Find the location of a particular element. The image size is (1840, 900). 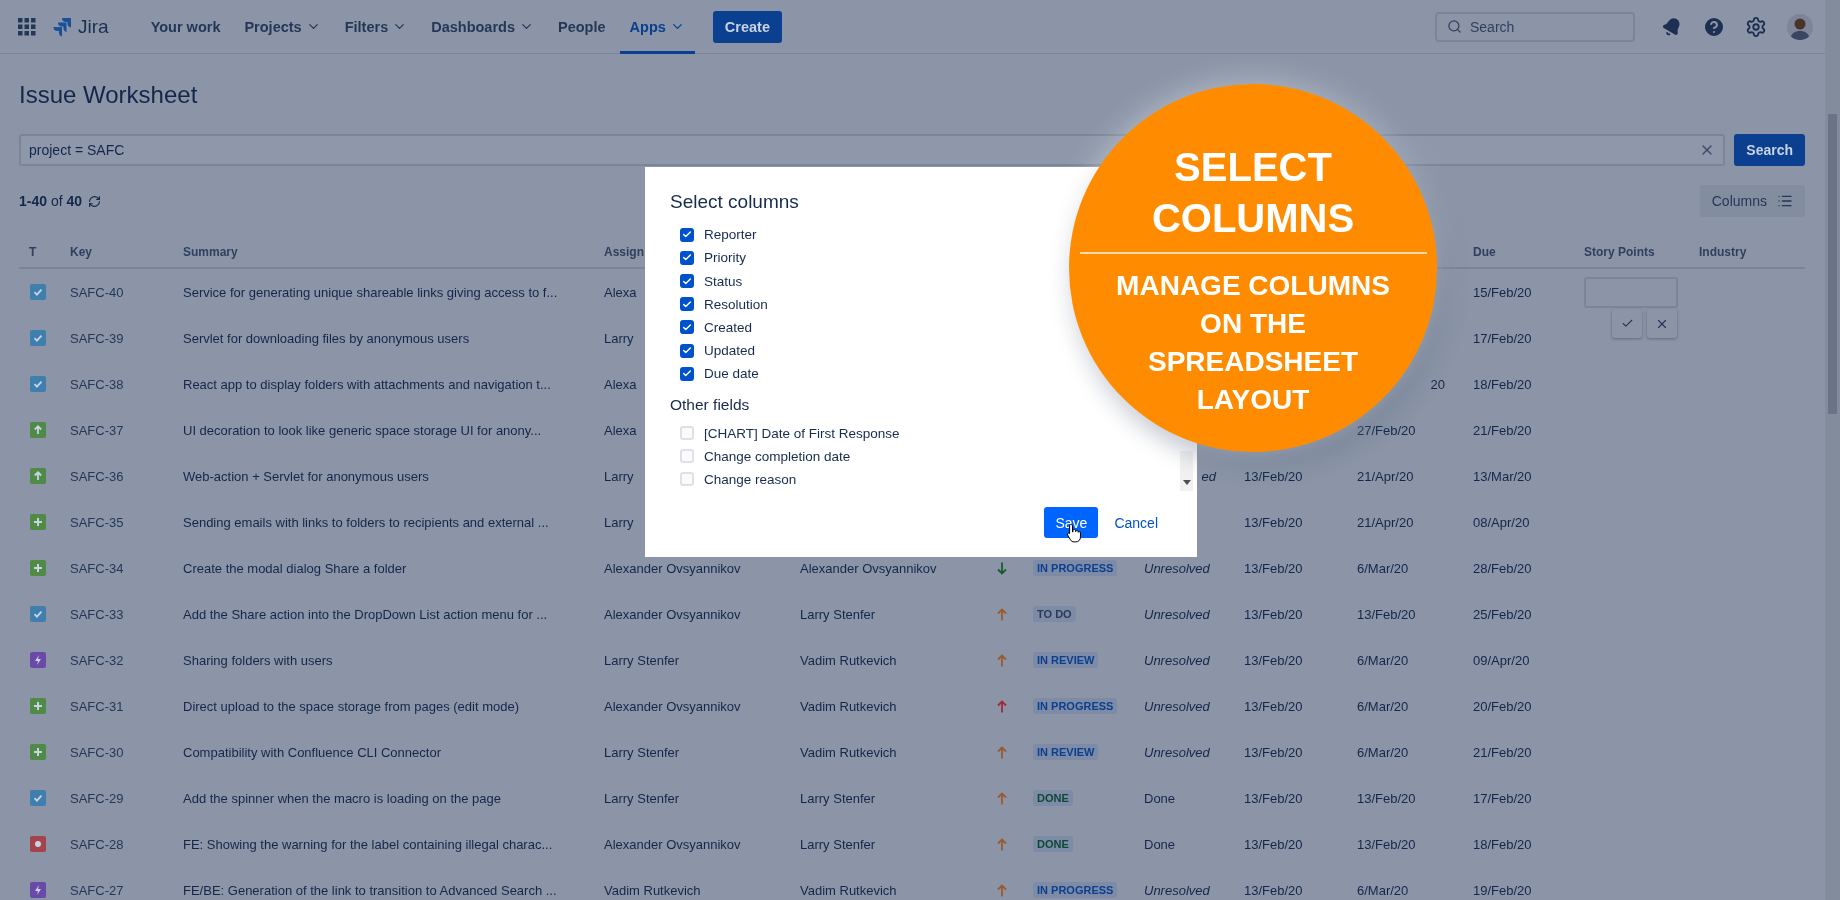

issue-key: SAFC-28 is located at coordinates (97, 844).